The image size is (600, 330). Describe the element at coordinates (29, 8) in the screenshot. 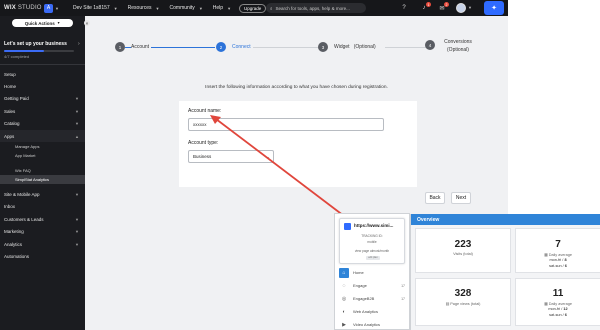

I see `logo-studio-text: STUDIO` at that location.